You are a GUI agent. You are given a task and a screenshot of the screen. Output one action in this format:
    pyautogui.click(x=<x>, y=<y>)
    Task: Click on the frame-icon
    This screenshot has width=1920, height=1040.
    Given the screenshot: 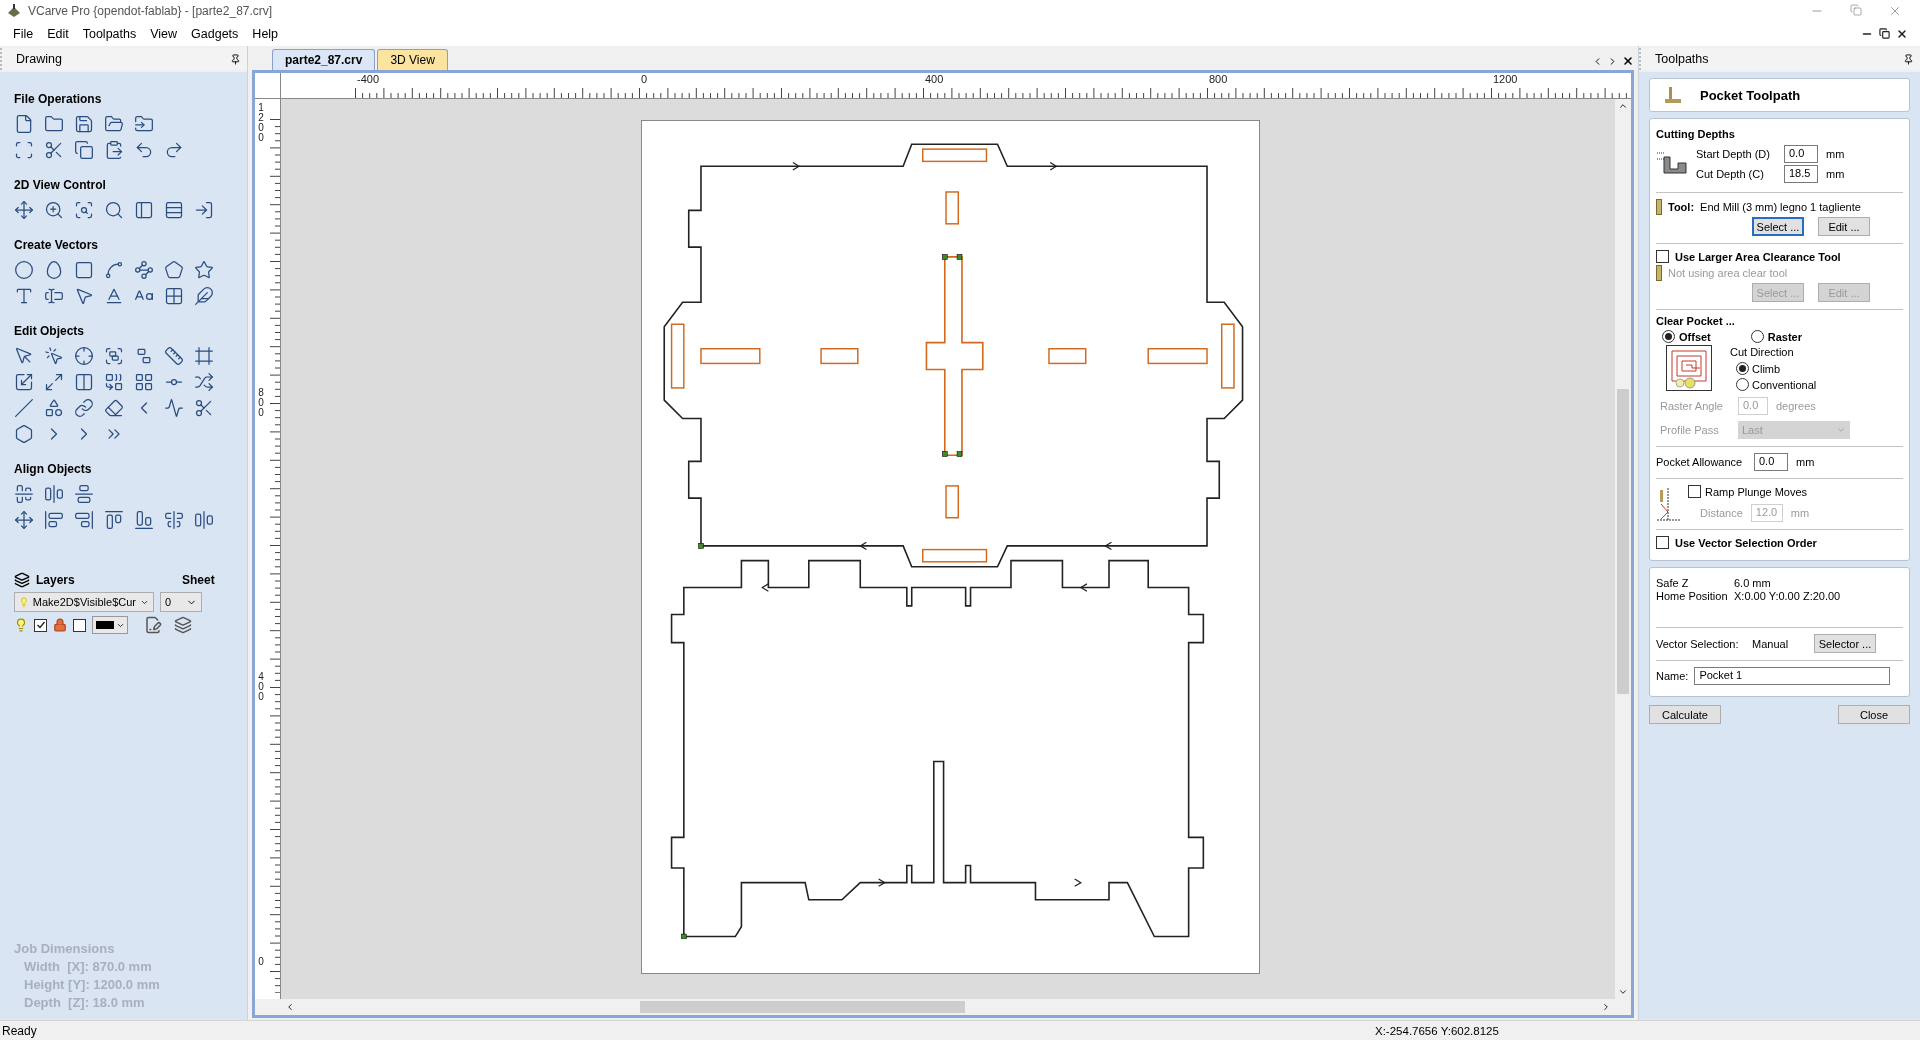 What is the action you would take?
    pyautogui.click(x=204, y=356)
    